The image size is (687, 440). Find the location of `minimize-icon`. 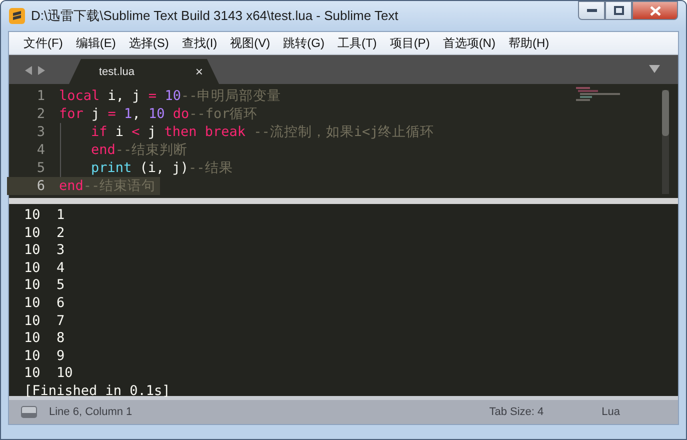

minimize-icon is located at coordinates (591, 10).